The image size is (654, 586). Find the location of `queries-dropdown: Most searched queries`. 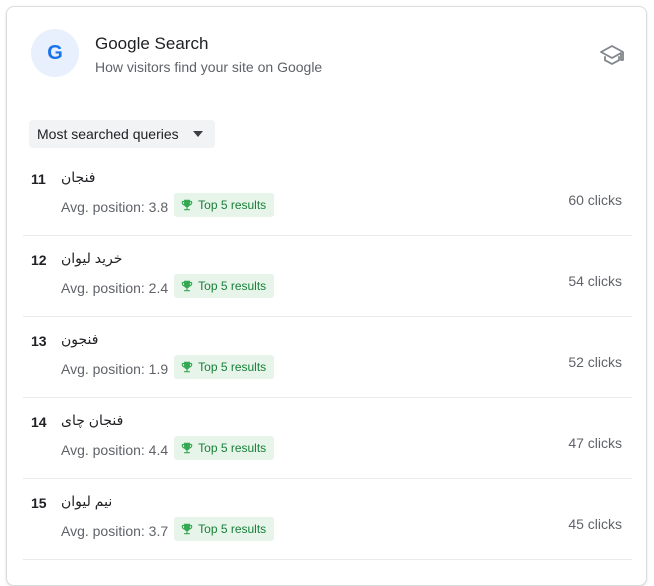

queries-dropdown: Most searched queries is located at coordinates (122, 134).